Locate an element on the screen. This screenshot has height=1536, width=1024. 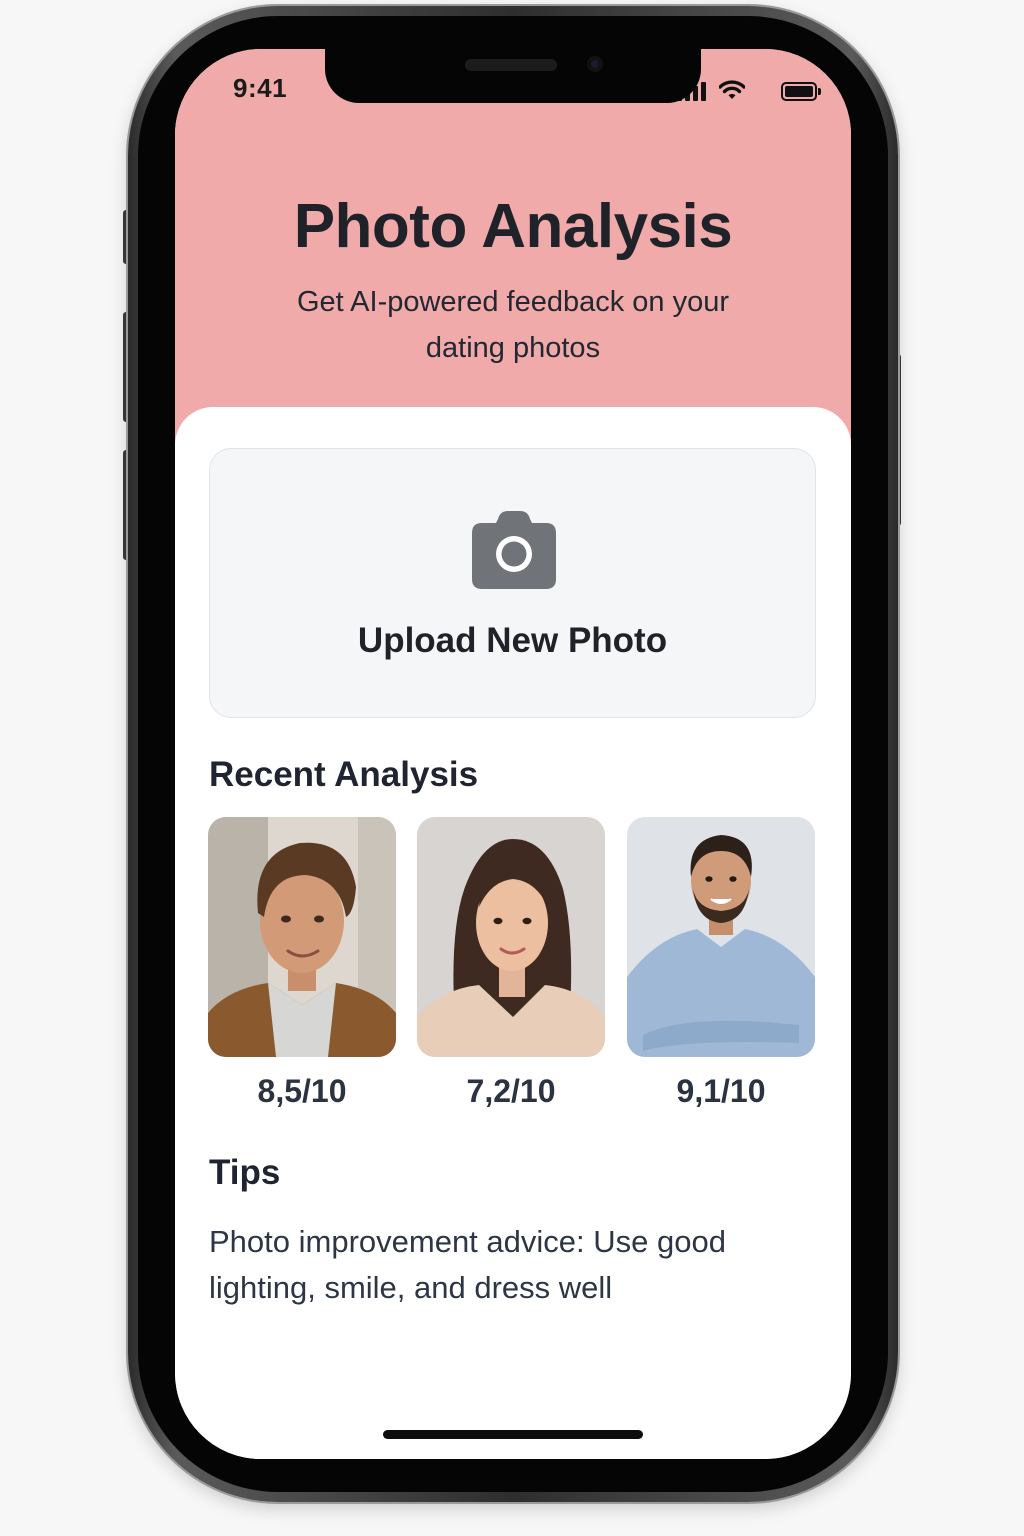
upload-photo-button: Upload New Photo is located at coordinates (512, 583).